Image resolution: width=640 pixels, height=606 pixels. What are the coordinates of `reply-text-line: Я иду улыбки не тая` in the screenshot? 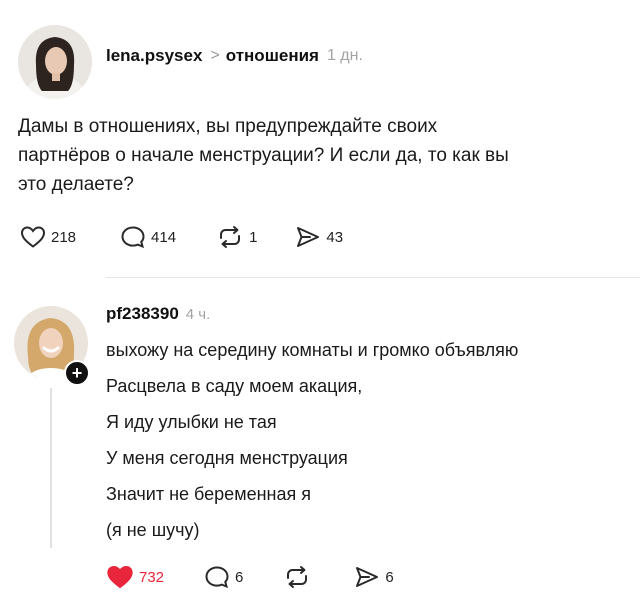 It's located at (191, 422).